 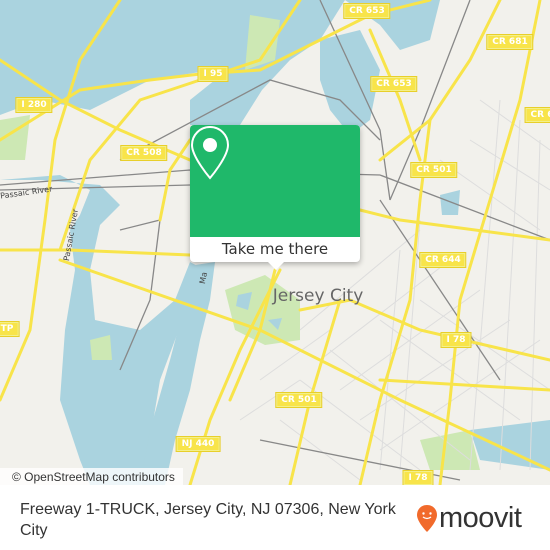 What do you see at coordinates (318, 296) in the screenshot?
I see `place-label-jersey-city: Jersey City` at bounding box center [318, 296].